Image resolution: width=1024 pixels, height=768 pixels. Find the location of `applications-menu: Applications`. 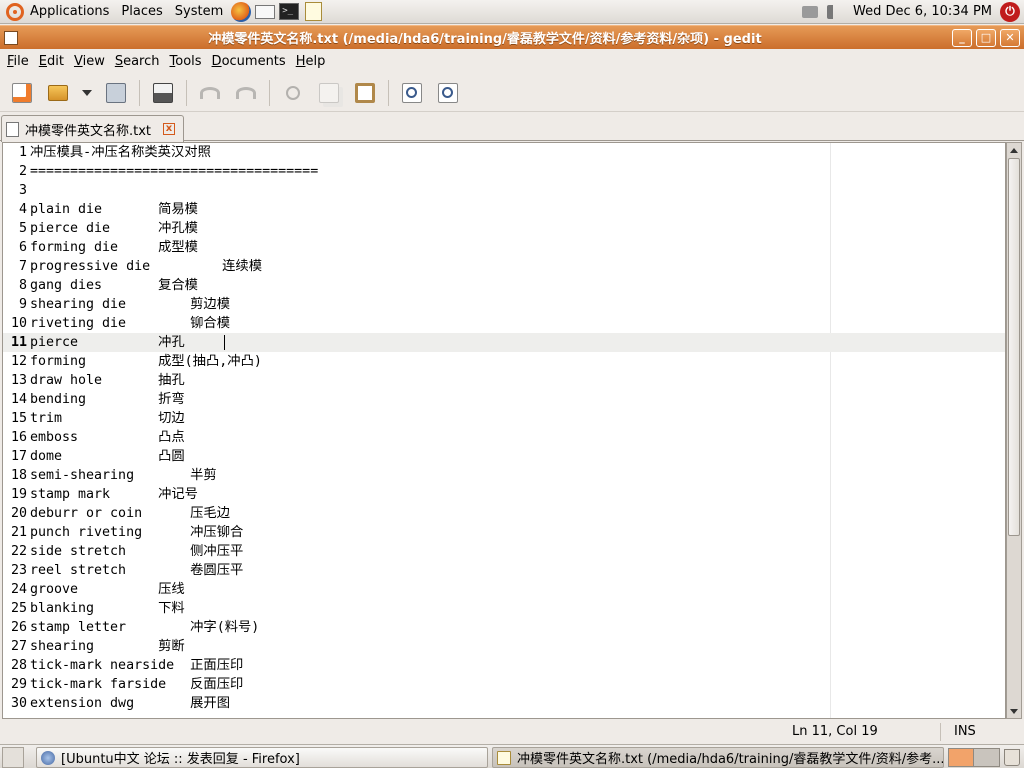

applications-menu: Applications is located at coordinates (57, 12).